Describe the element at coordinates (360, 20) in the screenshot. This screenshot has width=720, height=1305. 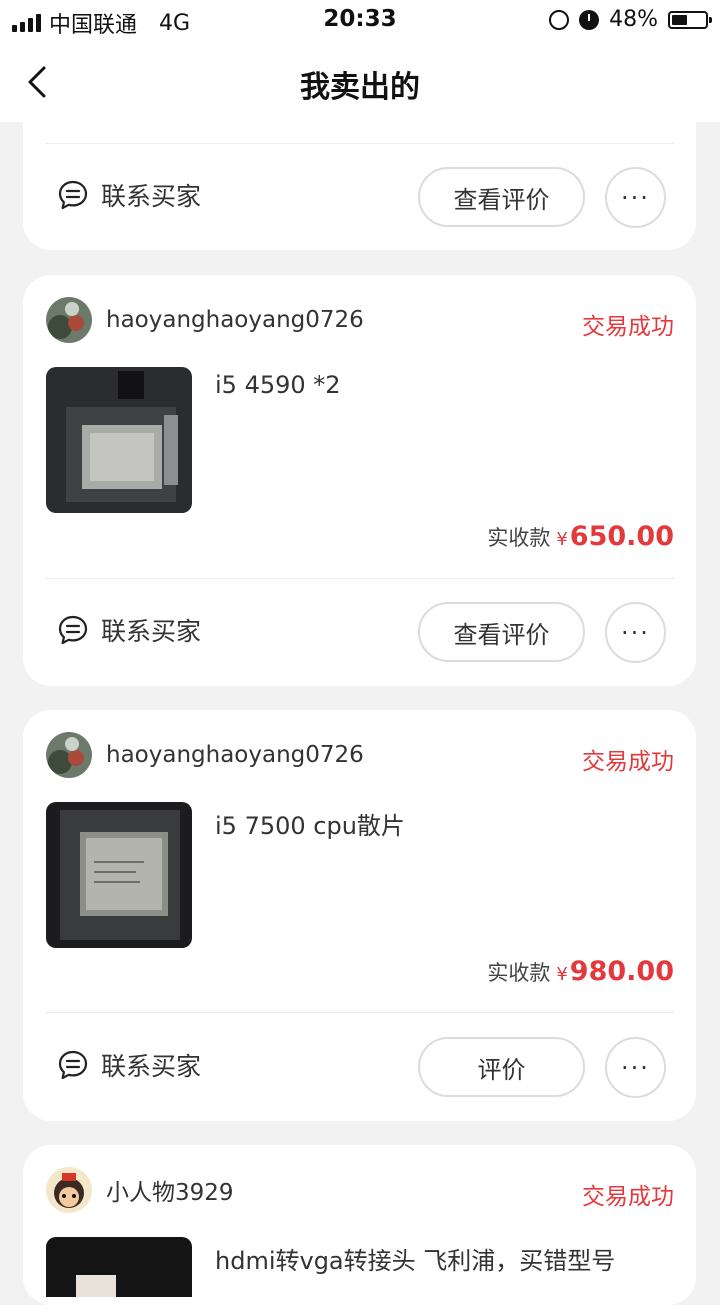
I see `status-bar: 中国联通 4G 20:33 48%` at that location.